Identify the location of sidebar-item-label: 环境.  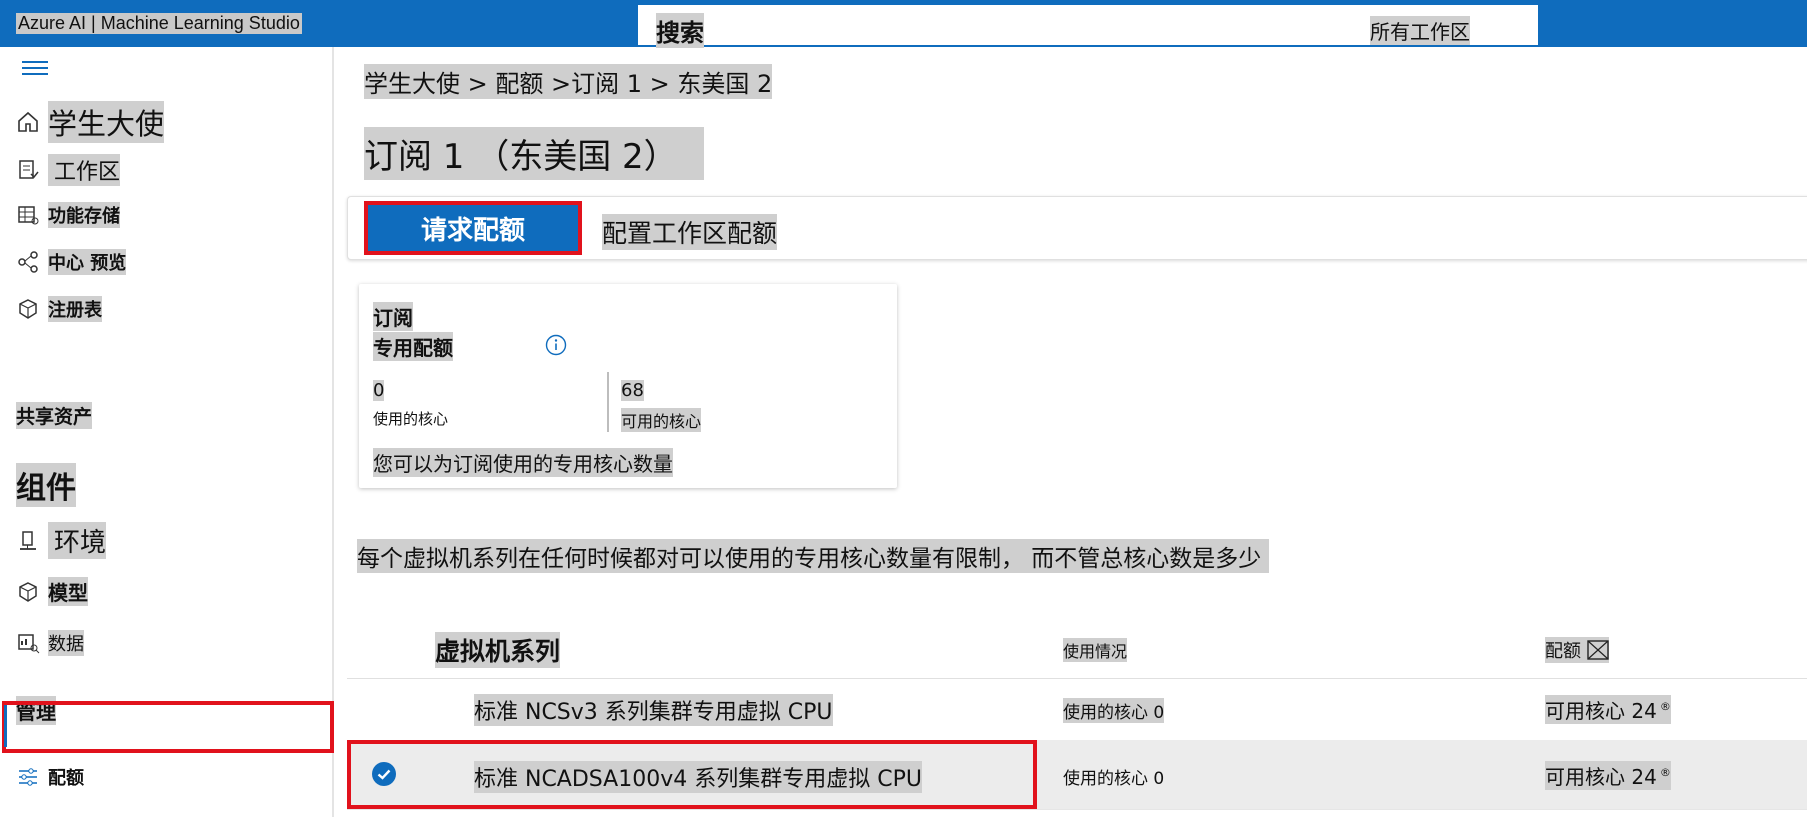
(77, 540).